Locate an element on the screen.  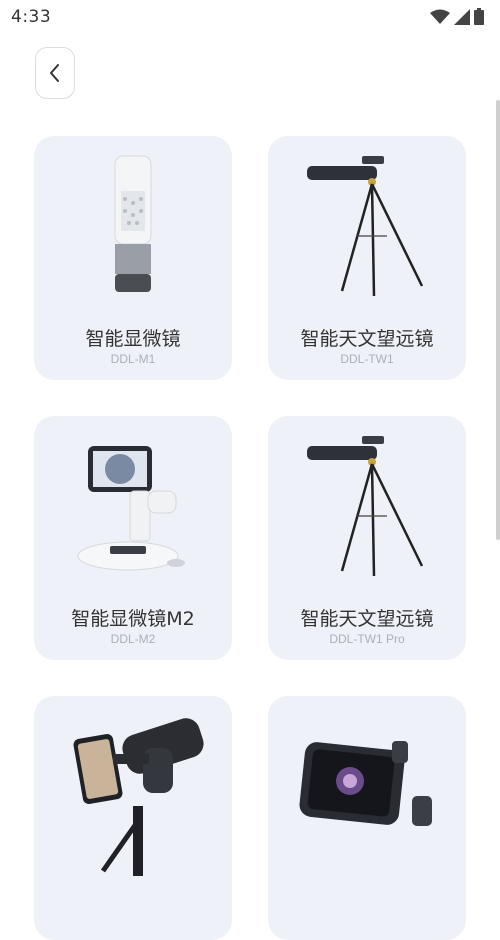
signal-icon is located at coordinates (462, 16).